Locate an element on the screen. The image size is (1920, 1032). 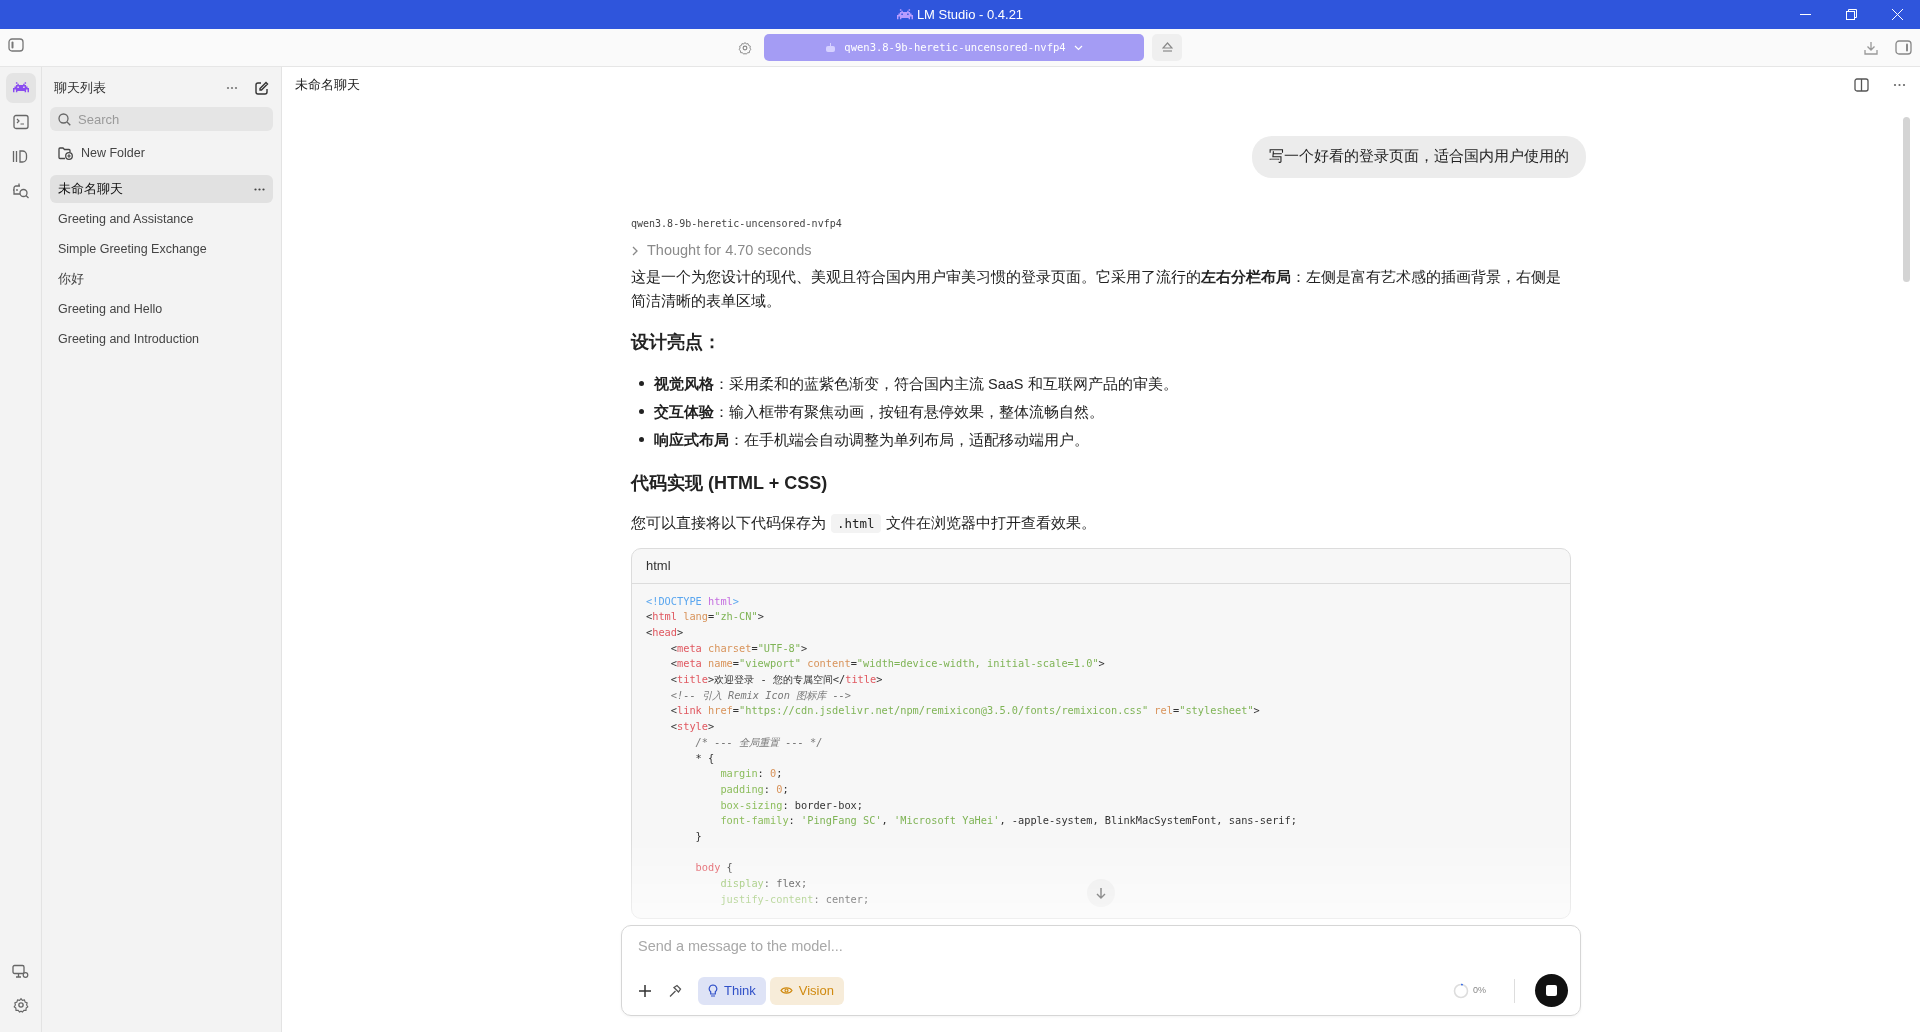
split-view-icon is located at coordinates (1861, 84).